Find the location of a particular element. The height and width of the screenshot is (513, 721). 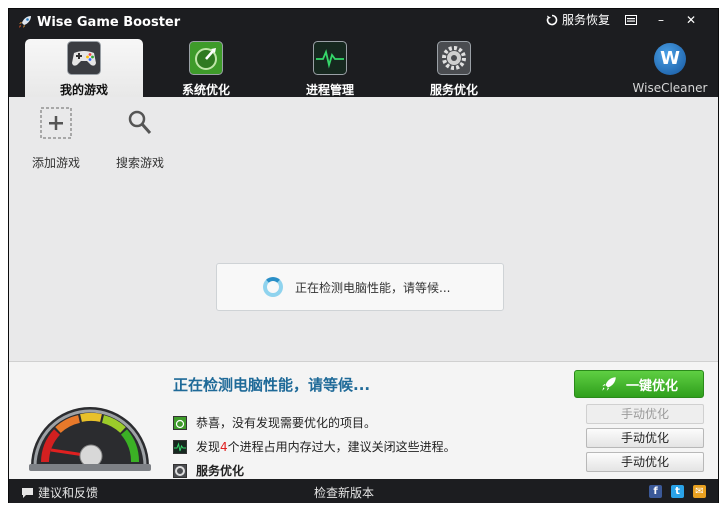

title-bar: Wise Game Booster 服务恢复 – ✕ is located at coordinates (363, 22).